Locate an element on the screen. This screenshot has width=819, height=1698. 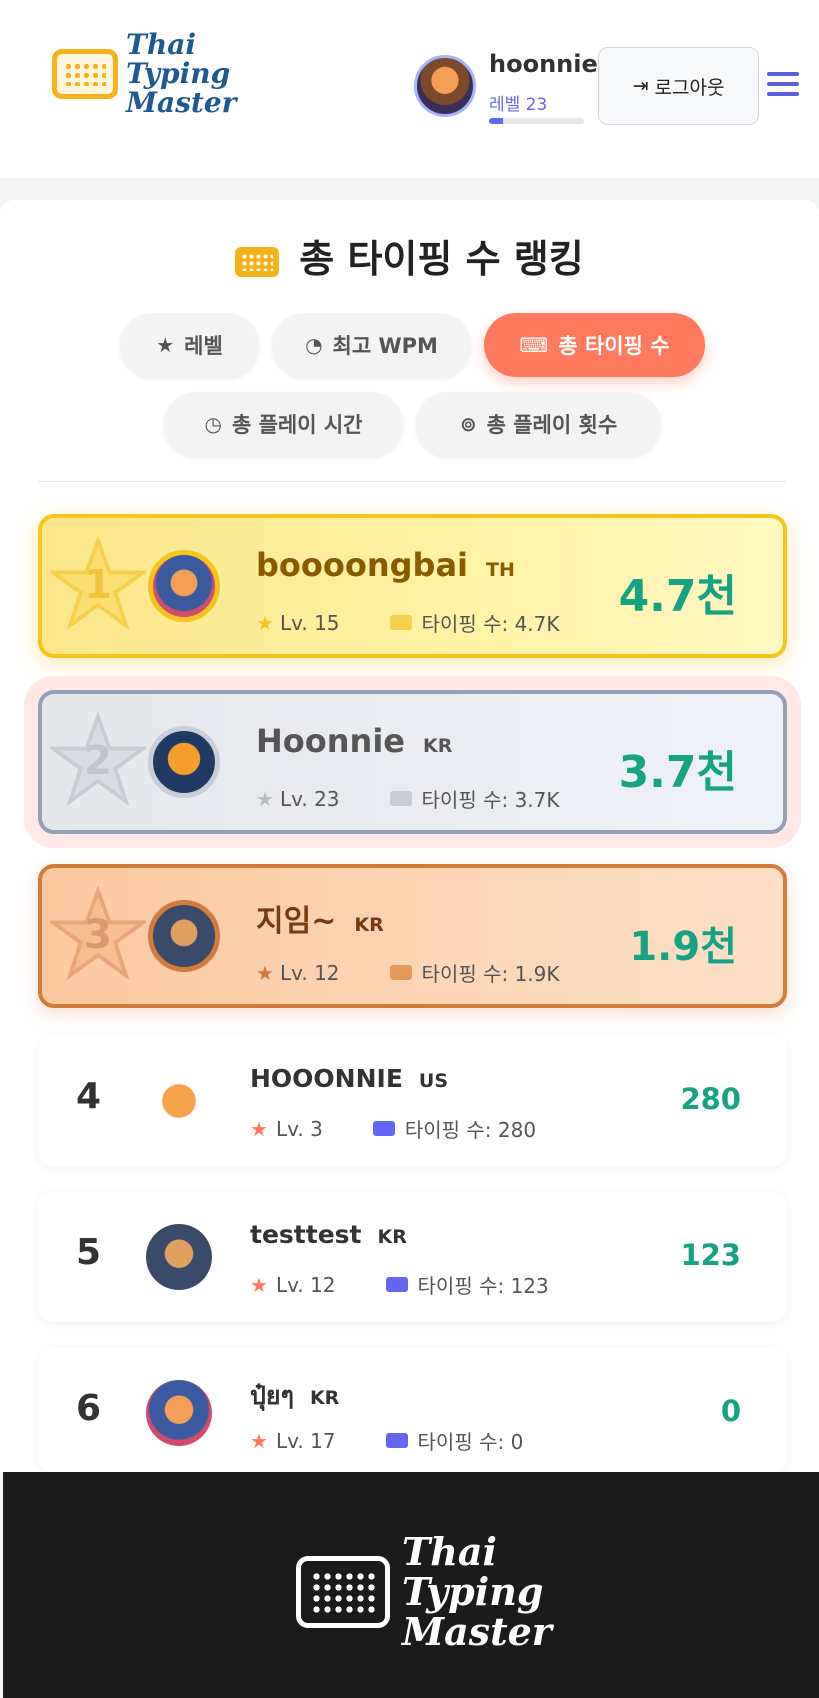
tab-total-playtime: ◷ 총 플레이 시간 is located at coordinates (283, 424).